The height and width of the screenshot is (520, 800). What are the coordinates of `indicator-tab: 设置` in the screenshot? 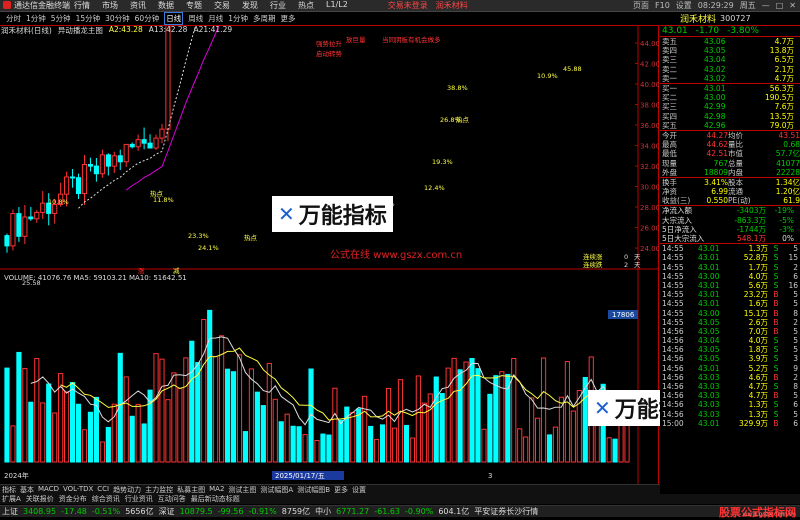 It's located at (359, 489).